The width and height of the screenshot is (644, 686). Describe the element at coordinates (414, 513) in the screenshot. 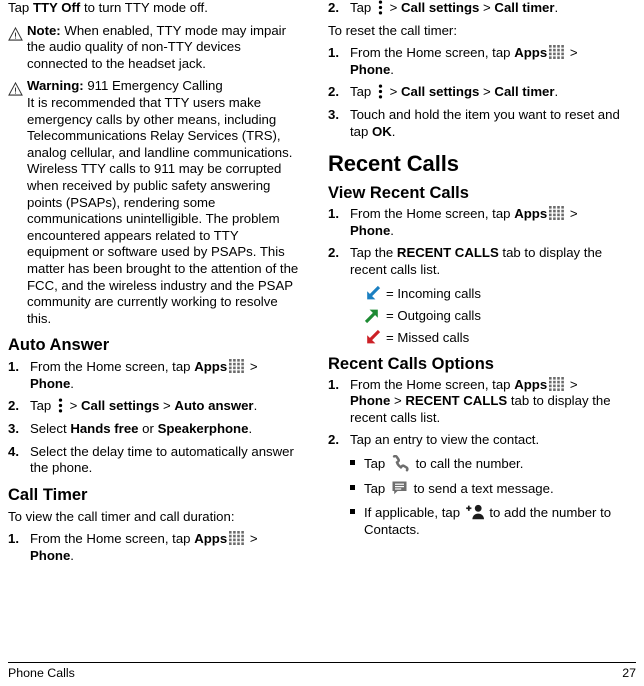

I see `bullet-pre: If applicable, tap` at that location.